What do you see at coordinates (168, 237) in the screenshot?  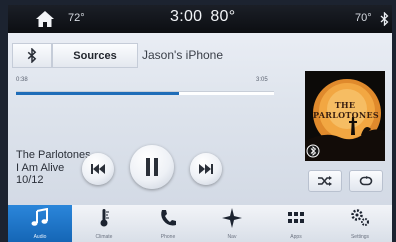 I see `nav-label: Phone` at bounding box center [168, 237].